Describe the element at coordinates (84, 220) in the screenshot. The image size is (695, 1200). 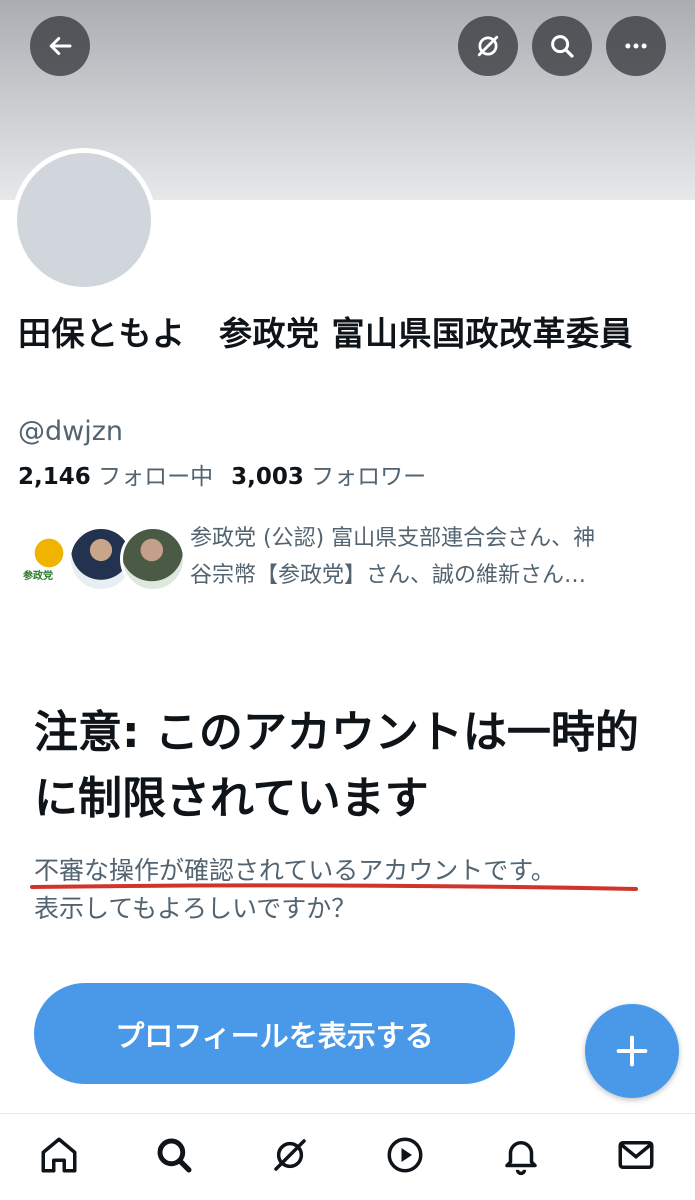
I see `avatar` at that location.